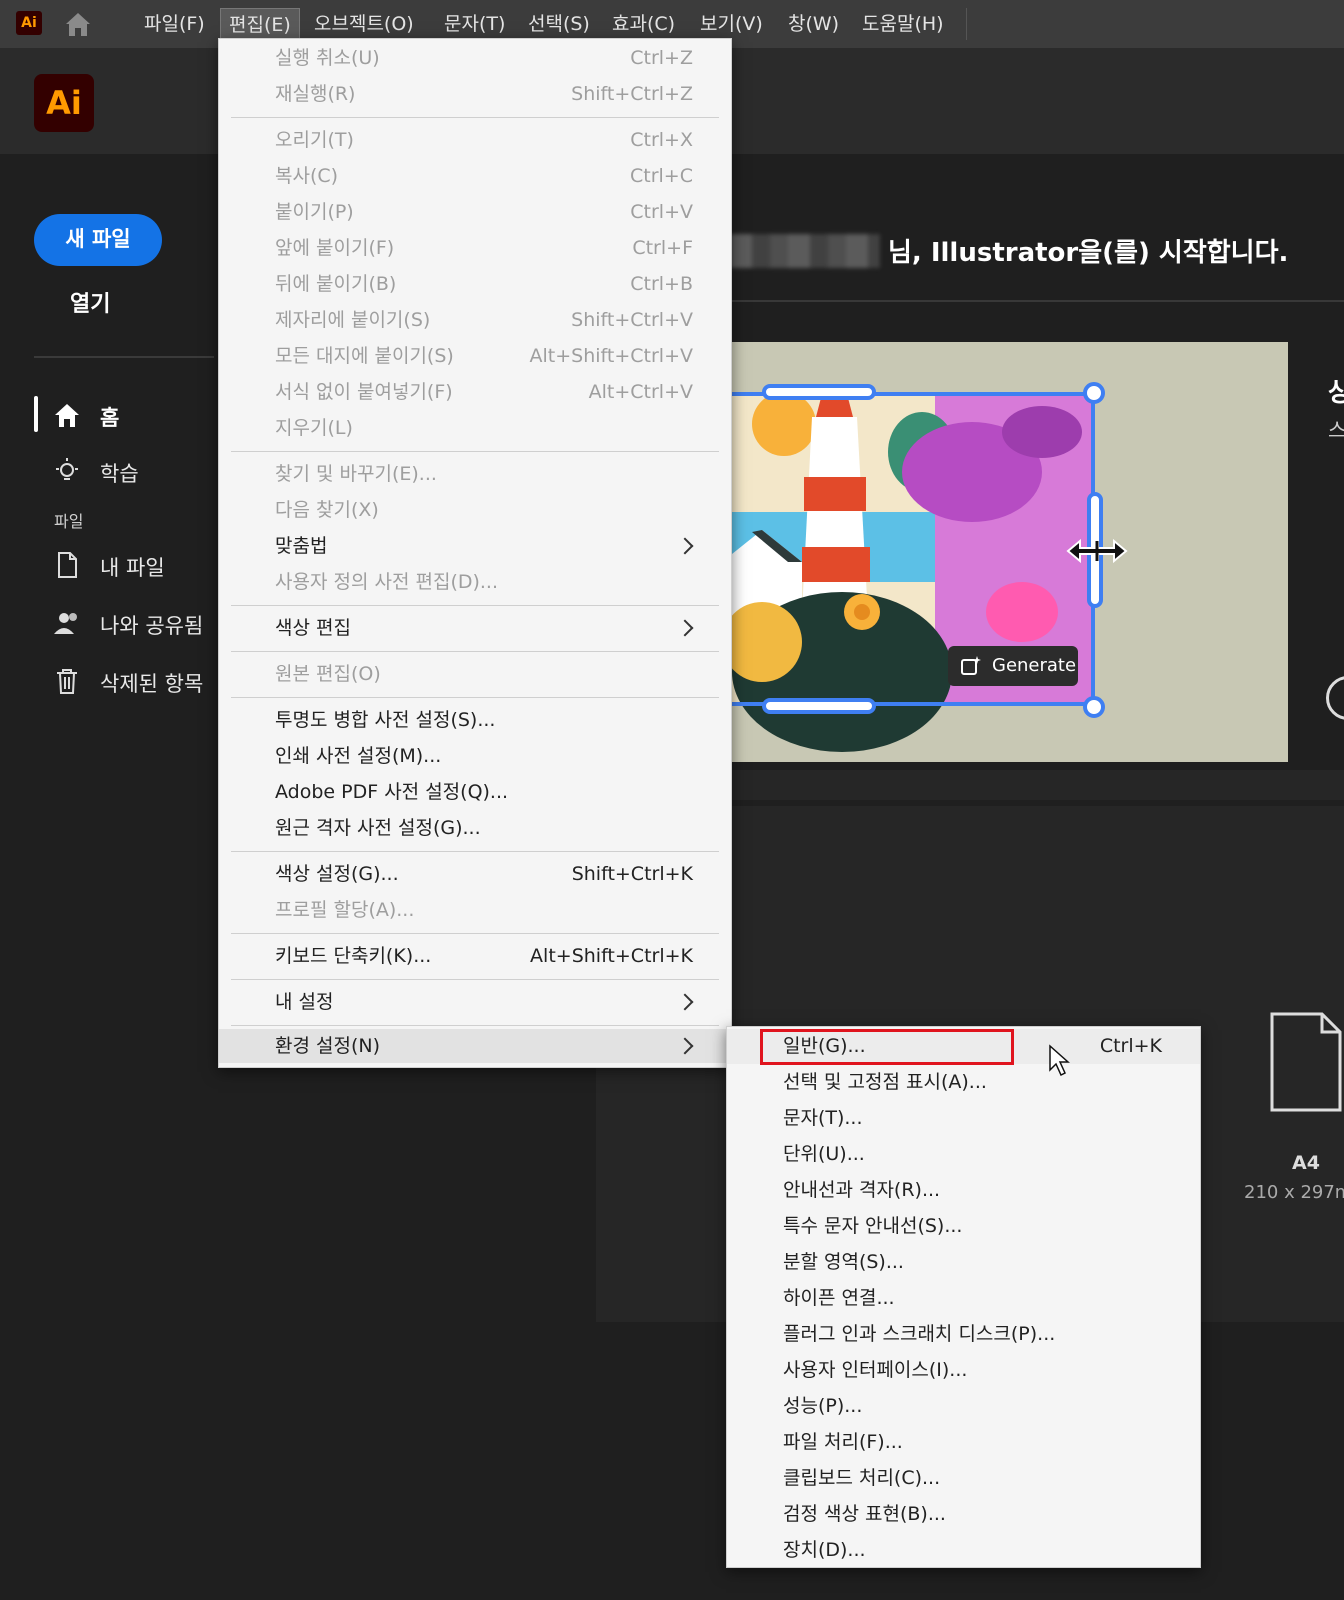 This screenshot has height=1600, width=1344. Describe the element at coordinates (132, 568) in the screenshot. I see `sidebar-item-label: 내 파일` at that location.